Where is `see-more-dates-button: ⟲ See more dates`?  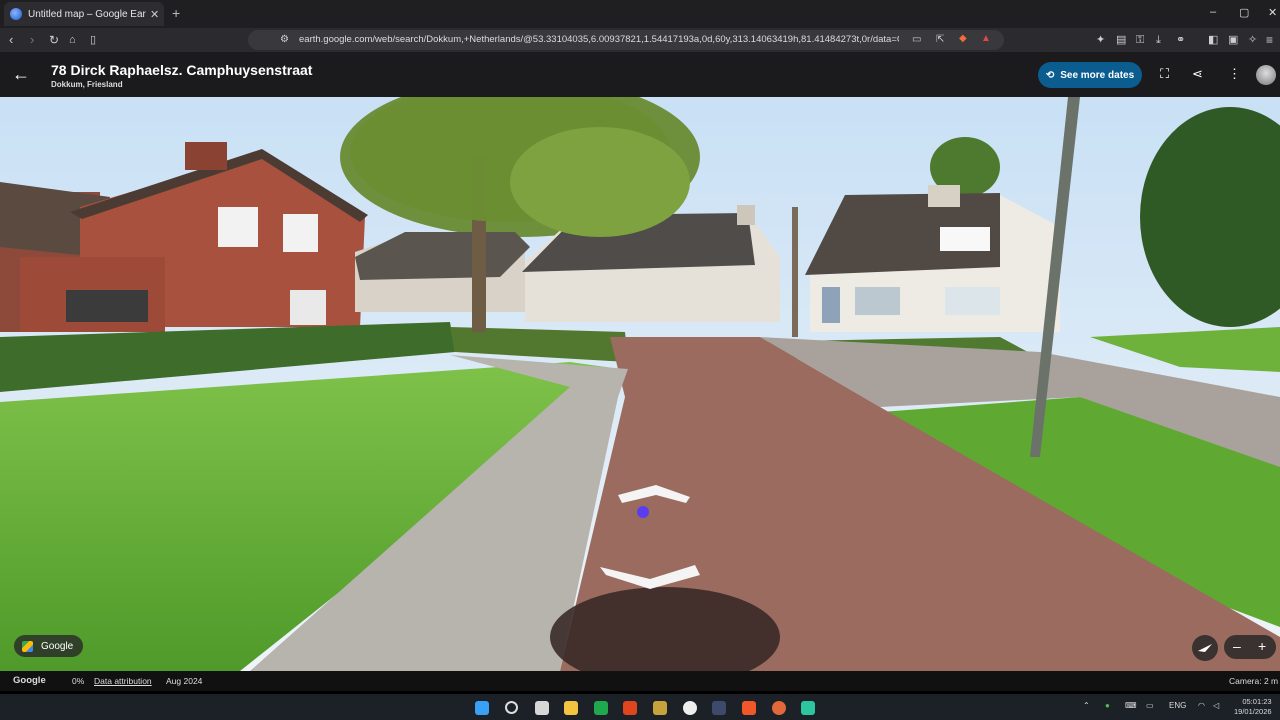
see-more-dates-button: ⟲ See more dates is located at coordinates (1090, 75).